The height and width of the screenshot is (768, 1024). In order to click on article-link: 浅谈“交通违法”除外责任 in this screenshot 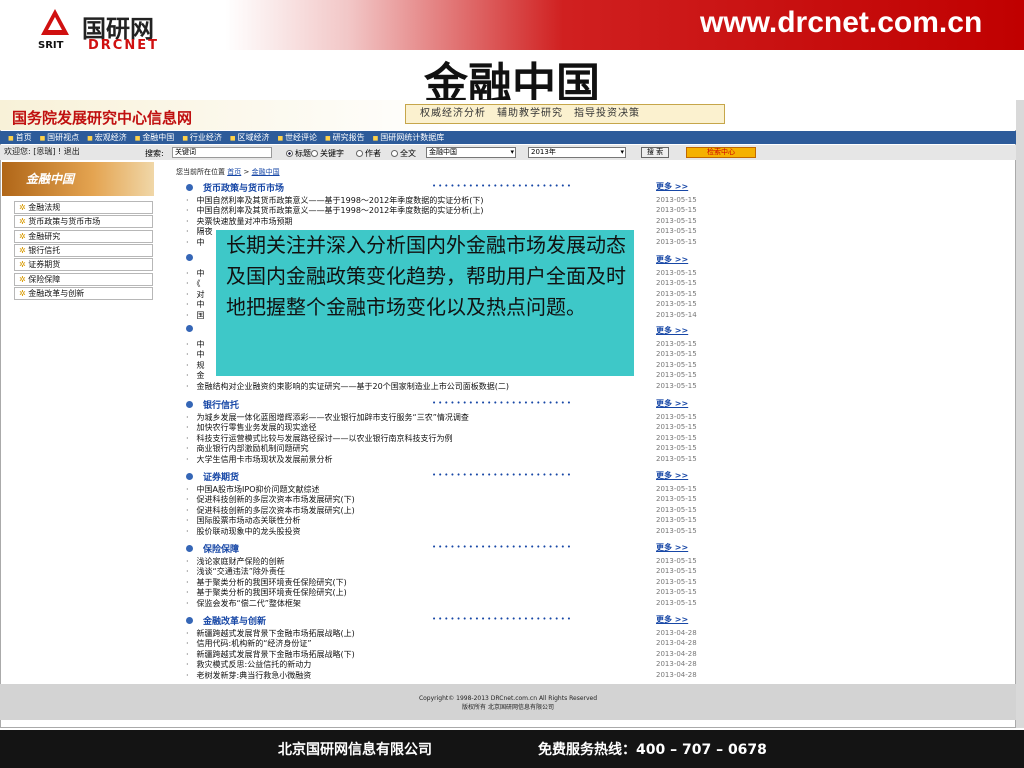, I will do `click(235, 571)`.